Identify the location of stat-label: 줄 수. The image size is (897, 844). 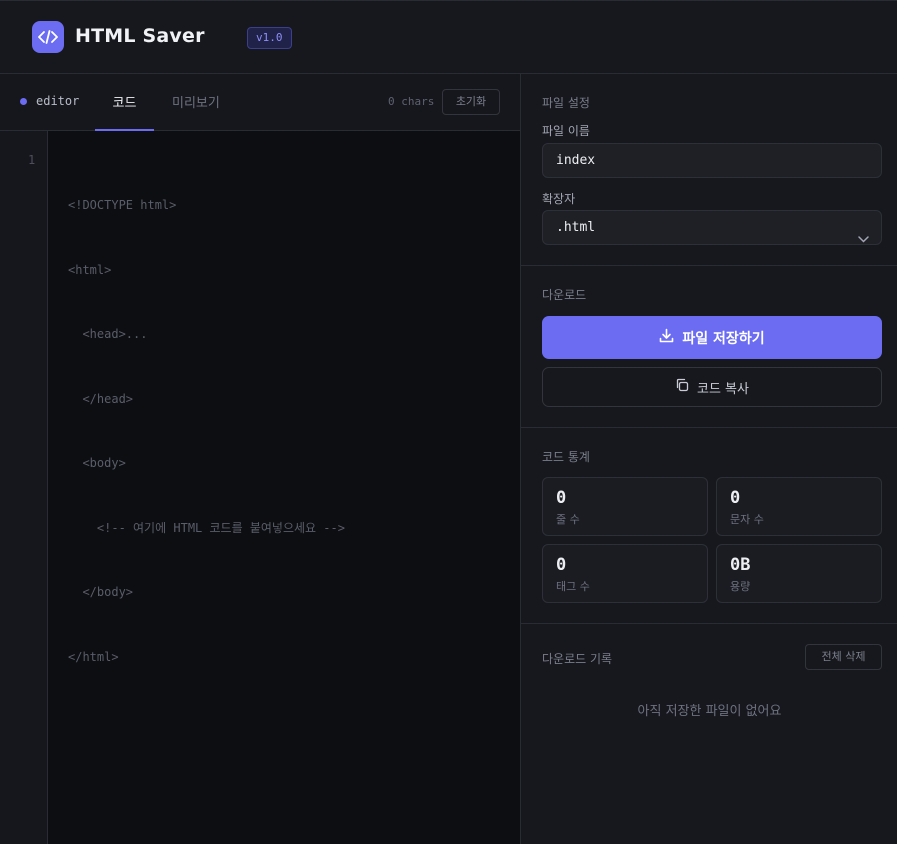
(568, 519).